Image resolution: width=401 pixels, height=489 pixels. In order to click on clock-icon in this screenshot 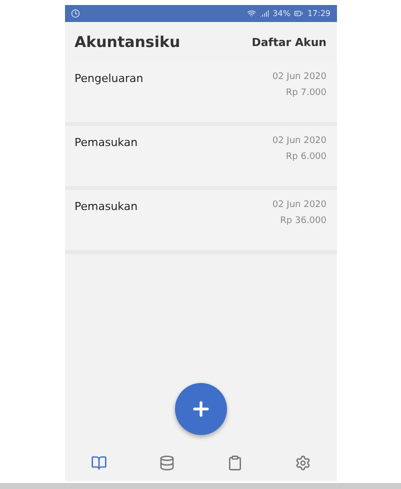, I will do `click(75, 13)`.